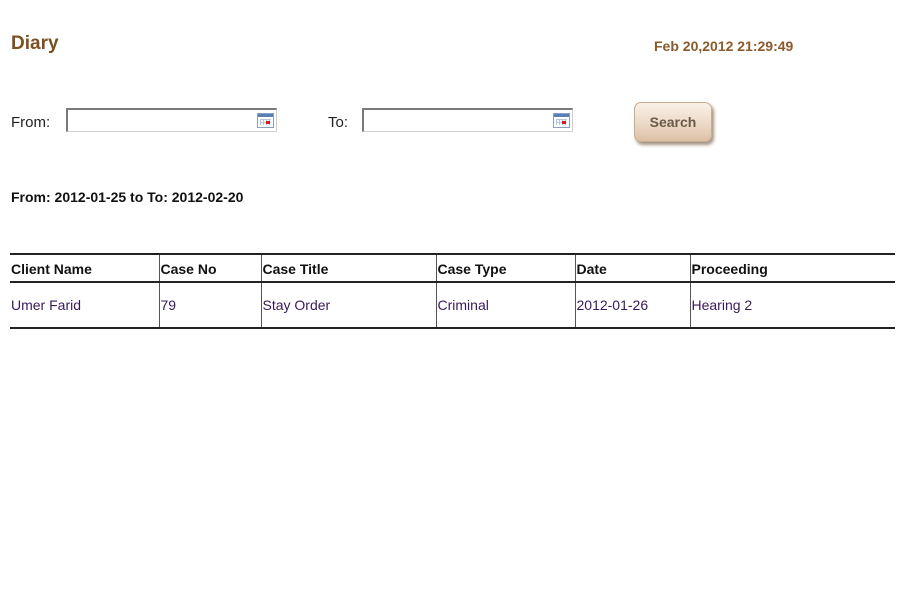 Image resolution: width=900 pixels, height=600 pixels. I want to click on from-date-input, so click(160, 120).